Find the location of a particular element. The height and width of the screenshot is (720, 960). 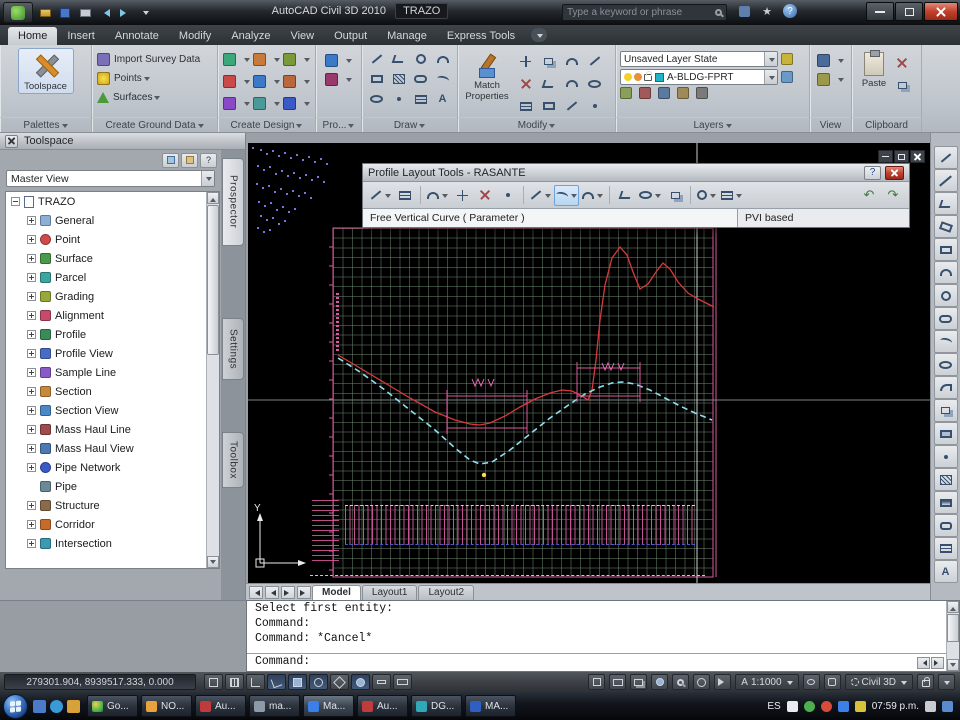

tab-view: View is located at coordinates (302, 36).